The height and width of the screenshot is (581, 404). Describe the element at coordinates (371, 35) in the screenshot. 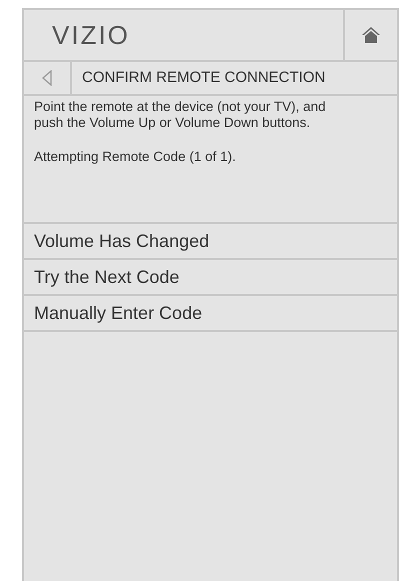

I see `home-icon` at that location.